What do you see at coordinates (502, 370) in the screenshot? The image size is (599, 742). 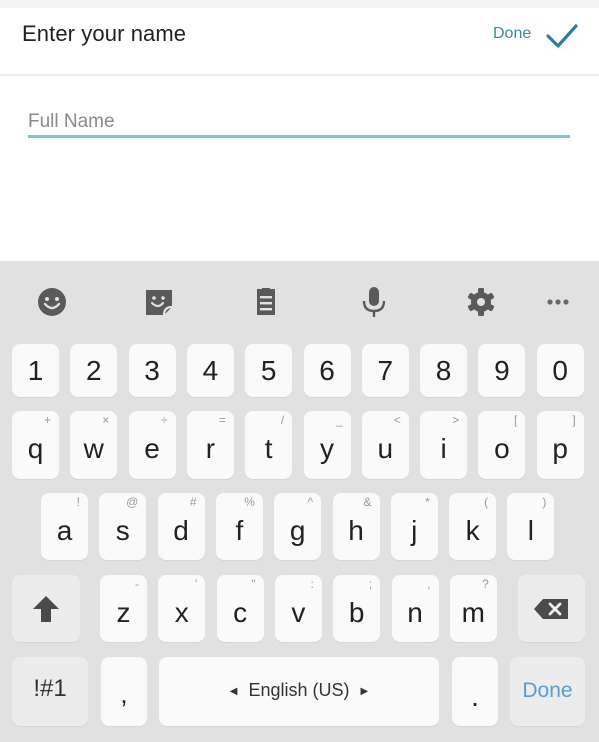 I see `key-9: 9` at bounding box center [502, 370].